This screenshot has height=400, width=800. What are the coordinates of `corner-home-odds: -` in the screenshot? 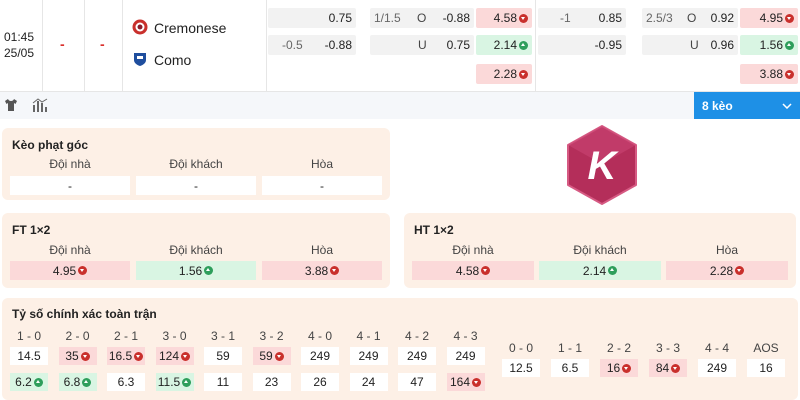 It's located at (70, 185).